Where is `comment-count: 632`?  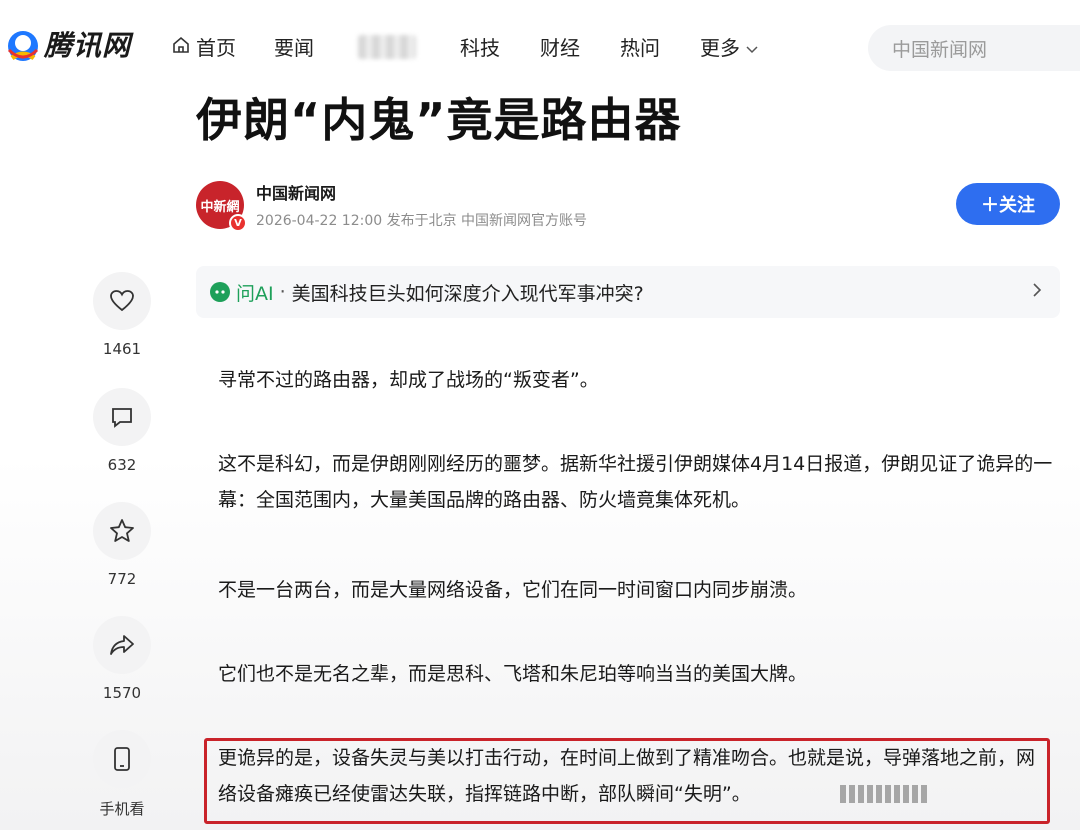 comment-count: 632 is located at coordinates (122, 465).